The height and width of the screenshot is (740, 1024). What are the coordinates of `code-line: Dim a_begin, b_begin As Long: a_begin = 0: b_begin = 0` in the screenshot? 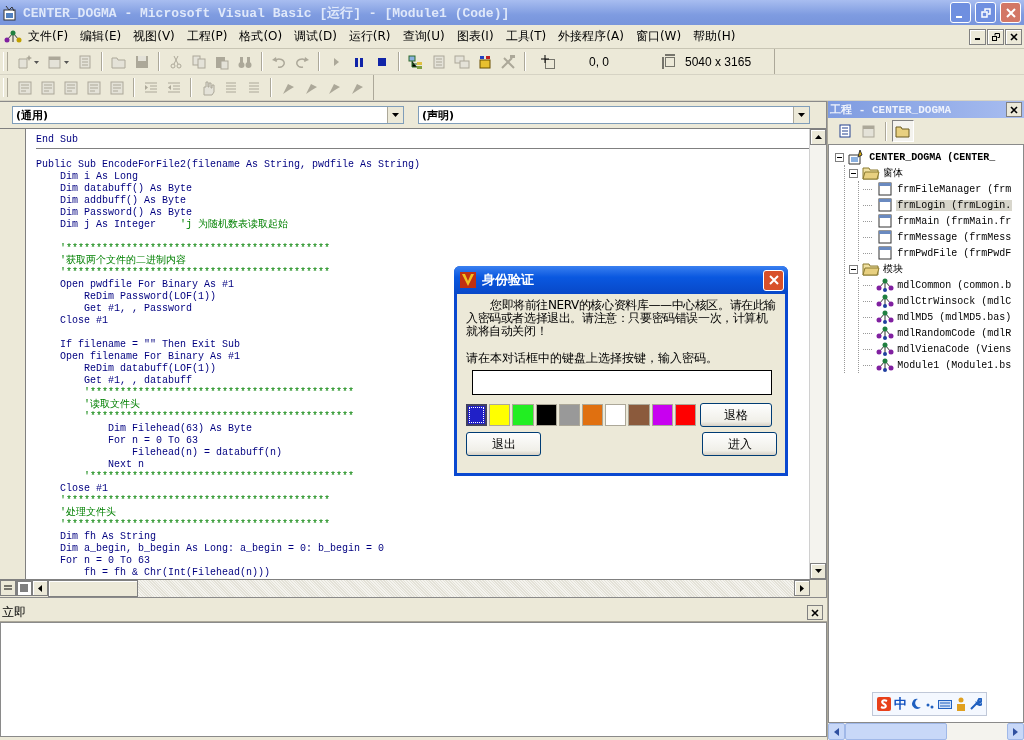 It's located at (222, 549).